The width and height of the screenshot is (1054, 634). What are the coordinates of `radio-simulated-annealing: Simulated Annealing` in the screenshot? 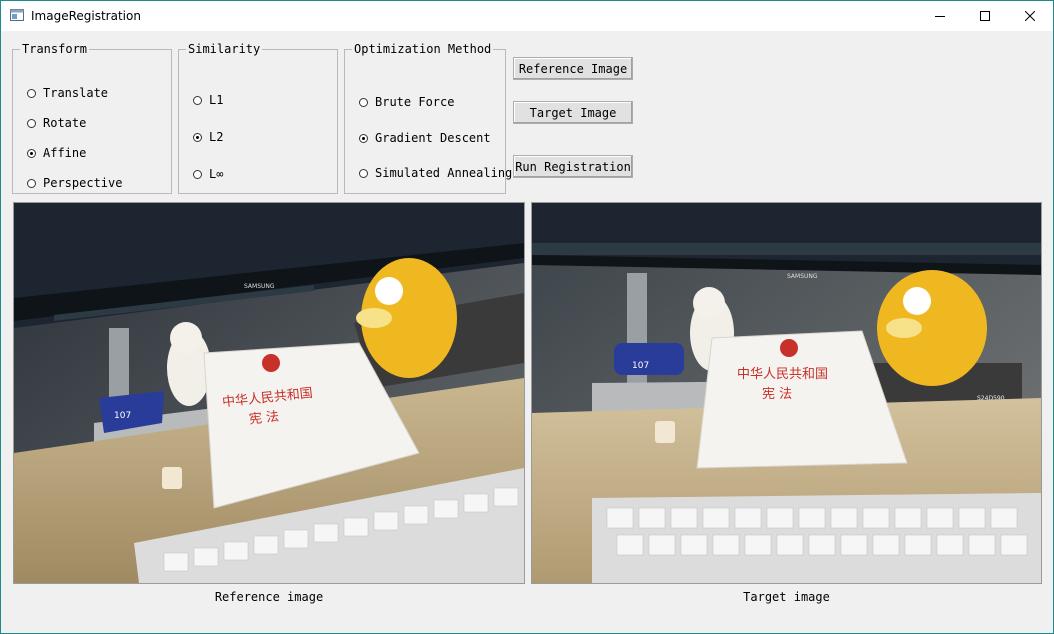 It's located at (435, 173).